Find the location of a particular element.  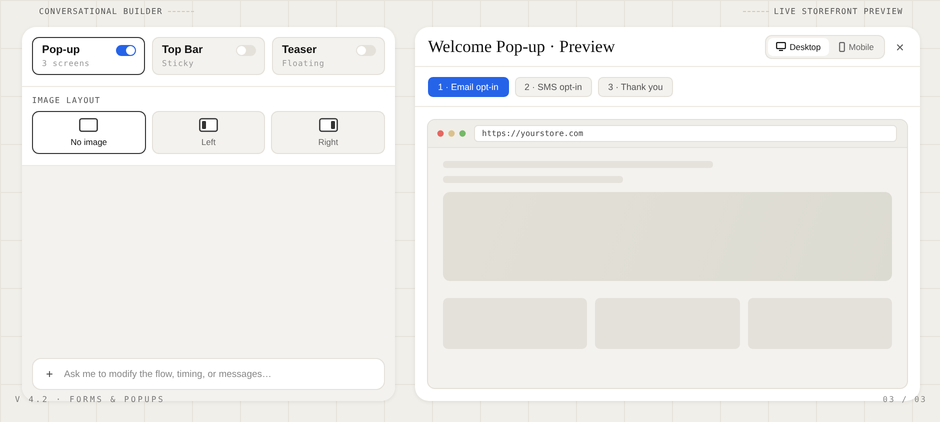

right-image-frame-icon is located at coordinates (328, 125).